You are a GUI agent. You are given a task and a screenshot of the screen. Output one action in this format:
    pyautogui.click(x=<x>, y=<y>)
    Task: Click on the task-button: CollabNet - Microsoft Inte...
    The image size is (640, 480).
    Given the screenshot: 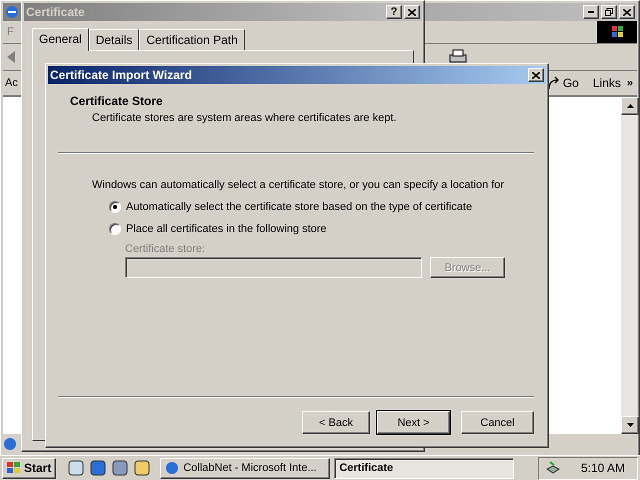 What is the action you would take?
    pyautogui.click(x=245, y=468)
    